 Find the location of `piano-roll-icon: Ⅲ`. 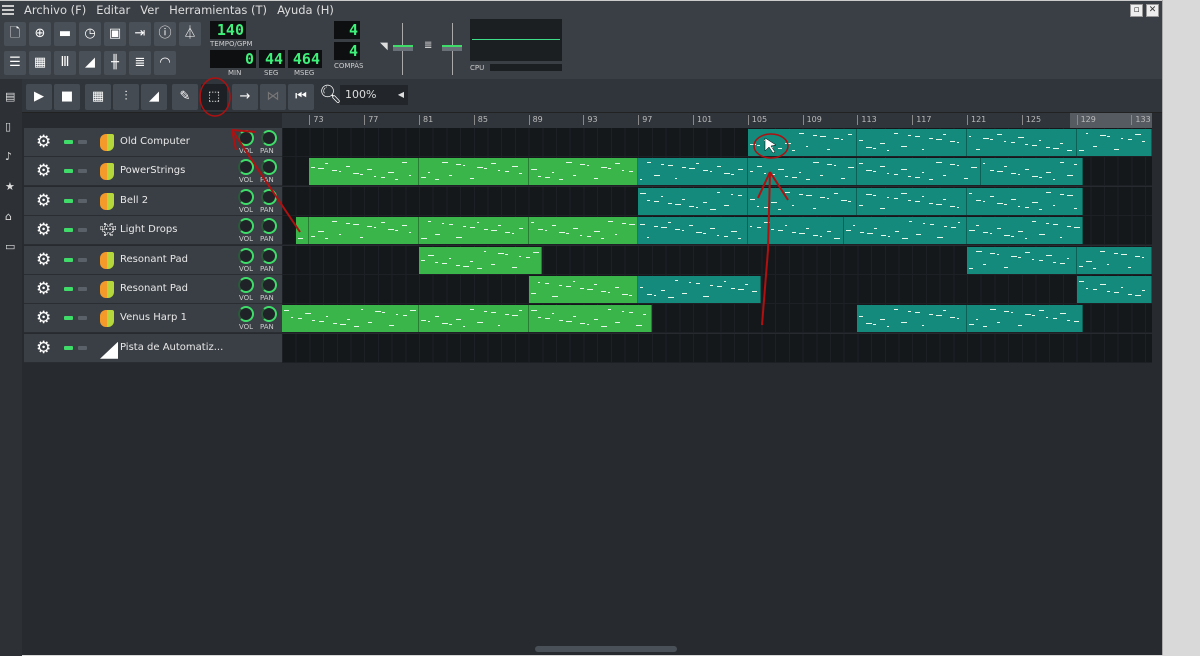

piano-roll-icon: Ⅲ is located at coordinates (65, 63).